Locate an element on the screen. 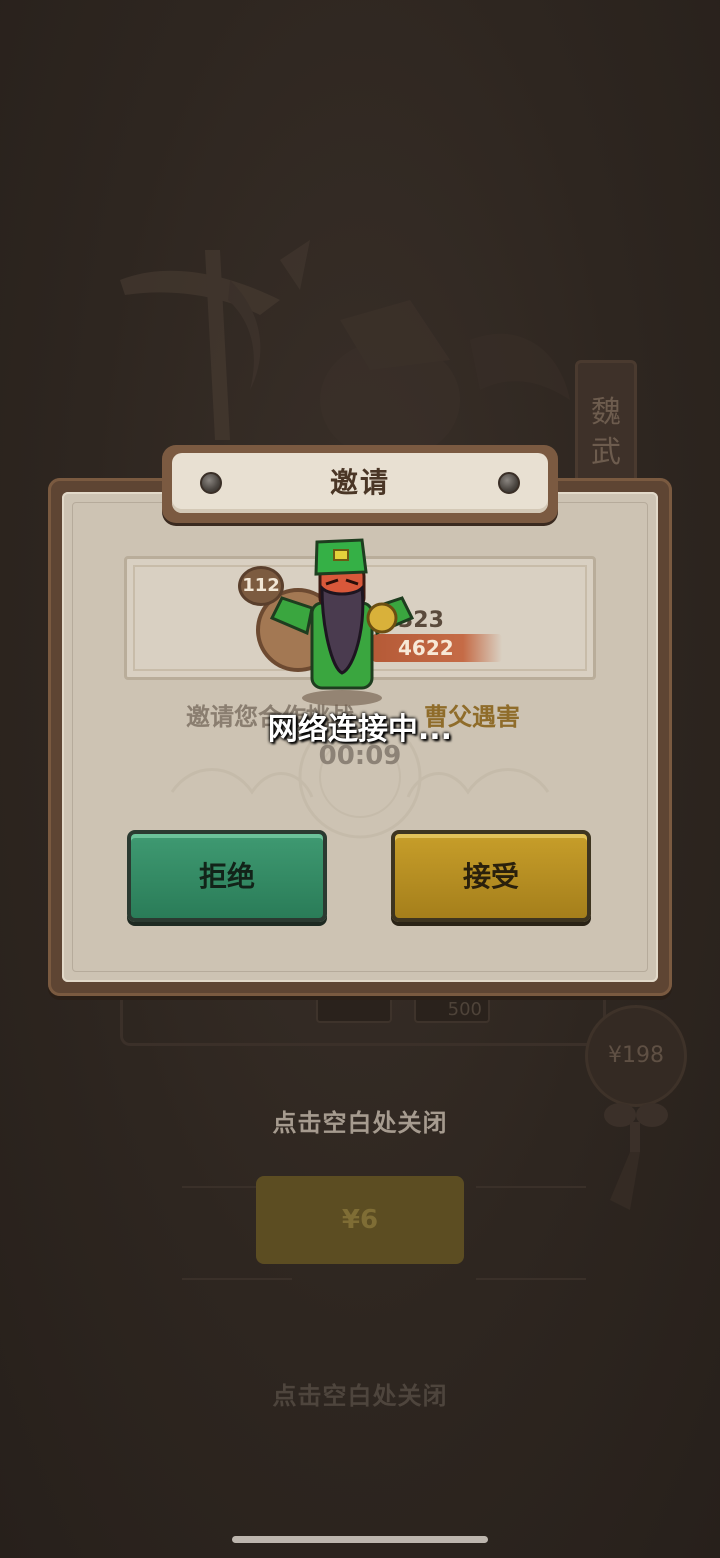 This screenshot has height=1558, width=720. item-slot-background: 500 is located at coordinates (452, 1009).